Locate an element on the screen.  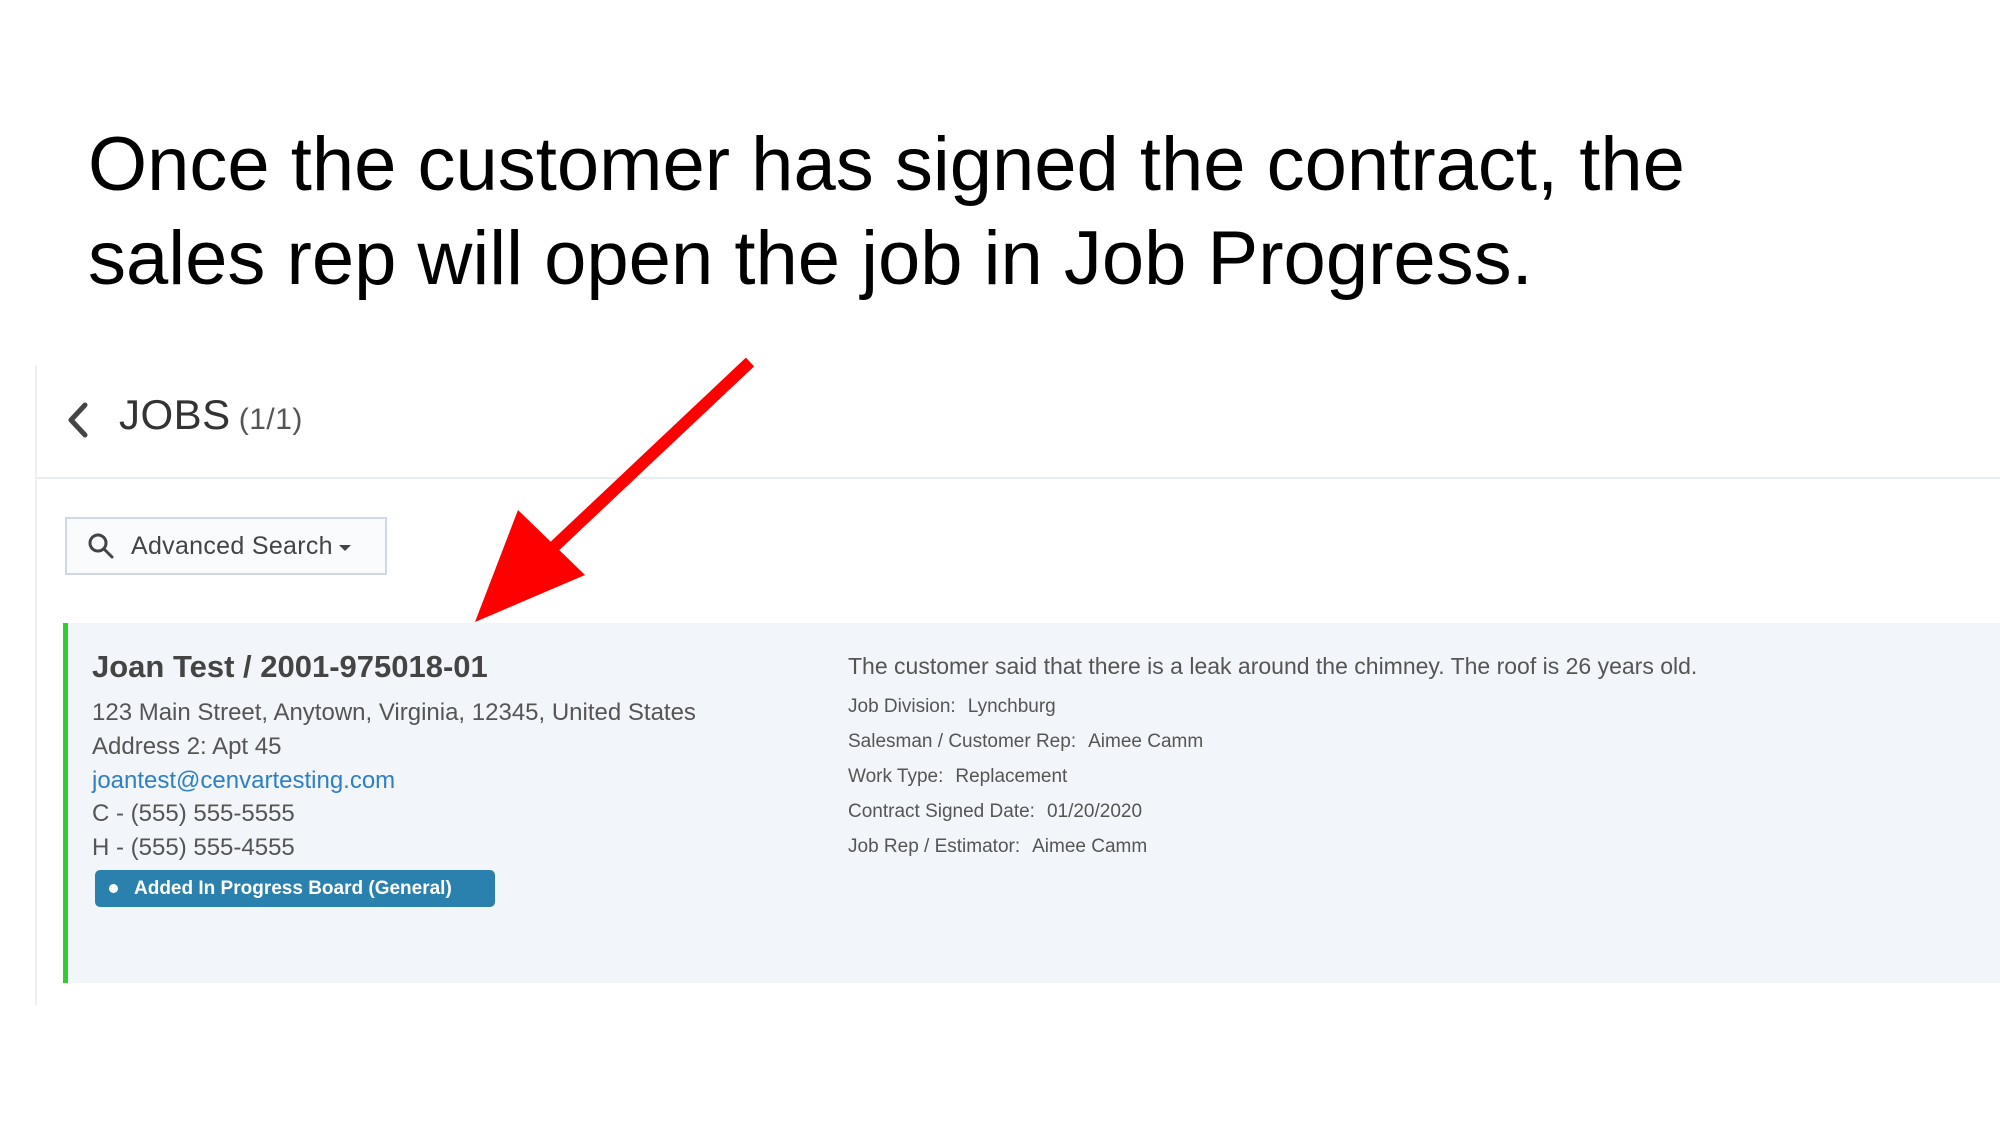
status-badge: Added In Progress Board (General) is located at coordinates (295, 888).